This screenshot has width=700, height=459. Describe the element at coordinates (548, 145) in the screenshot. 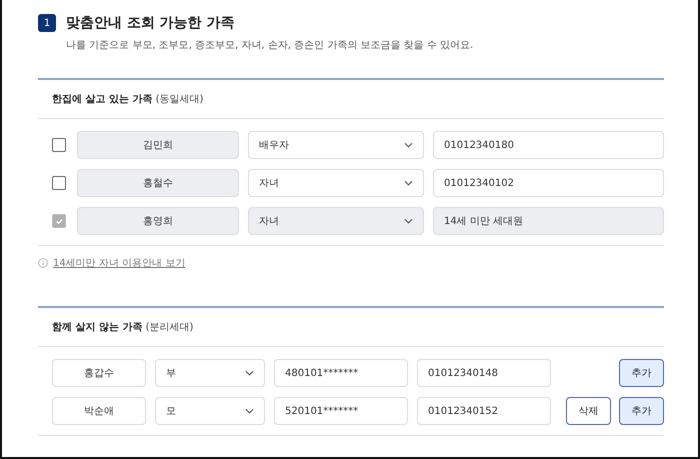

I see `phone-field: 01012340180` at that location.